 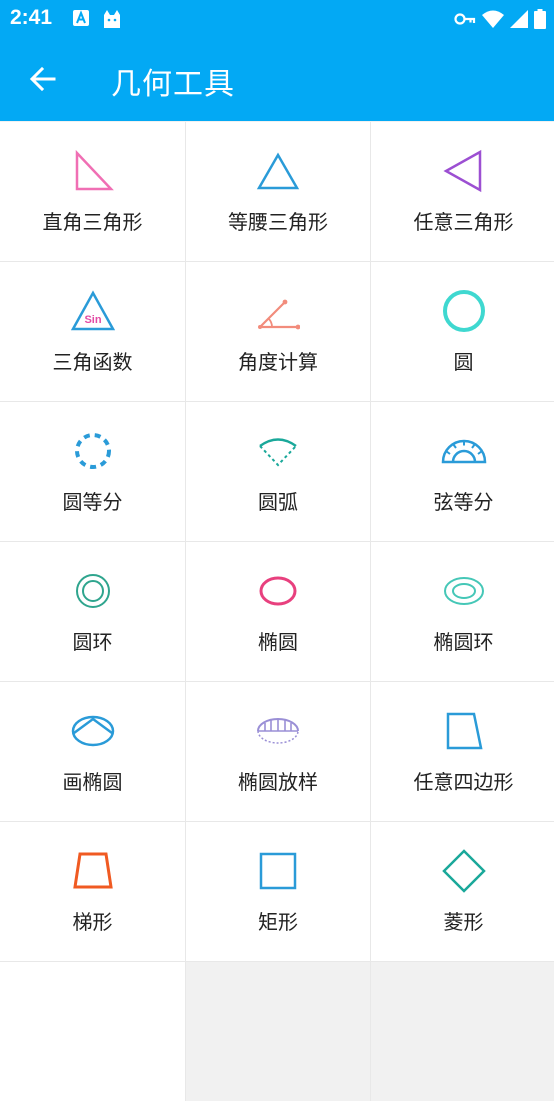 What do you see at coordinates (92, 471) in the screenshot?
I see `tool-circle-division: 圆等分` at bounding box center [92, 471].